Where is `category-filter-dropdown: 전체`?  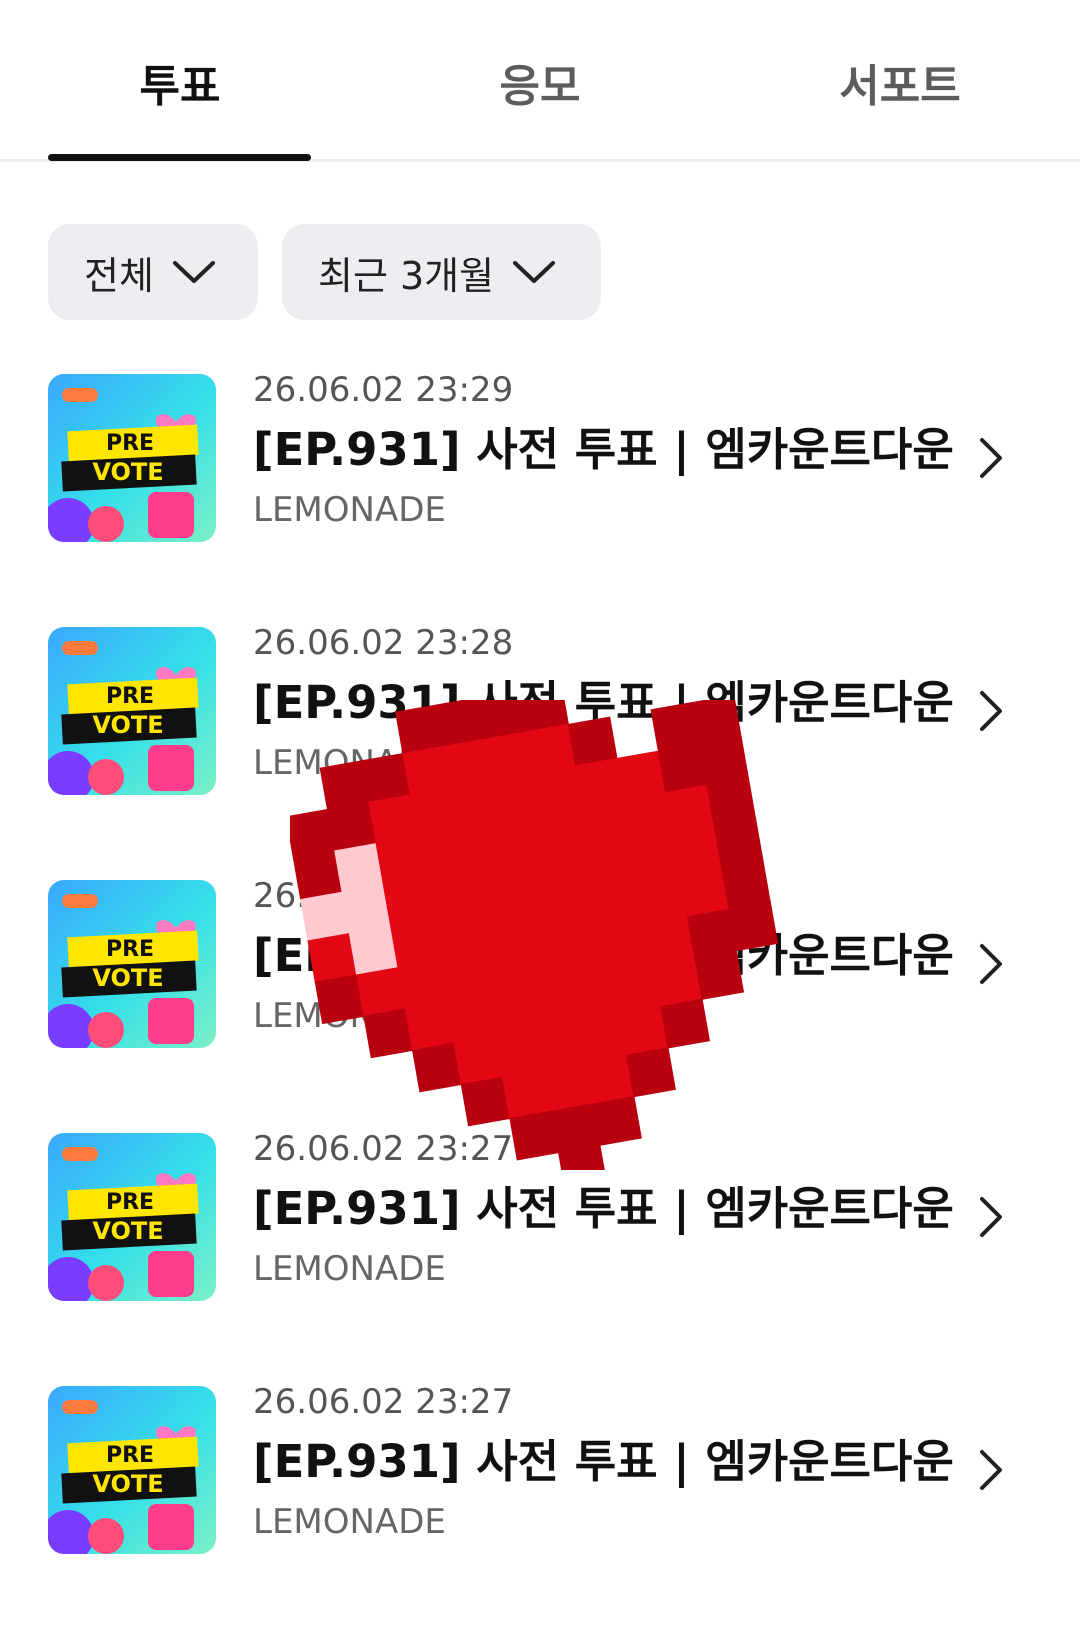
category-filter-dropdown: 전체 is located at coordinates (153, 272).